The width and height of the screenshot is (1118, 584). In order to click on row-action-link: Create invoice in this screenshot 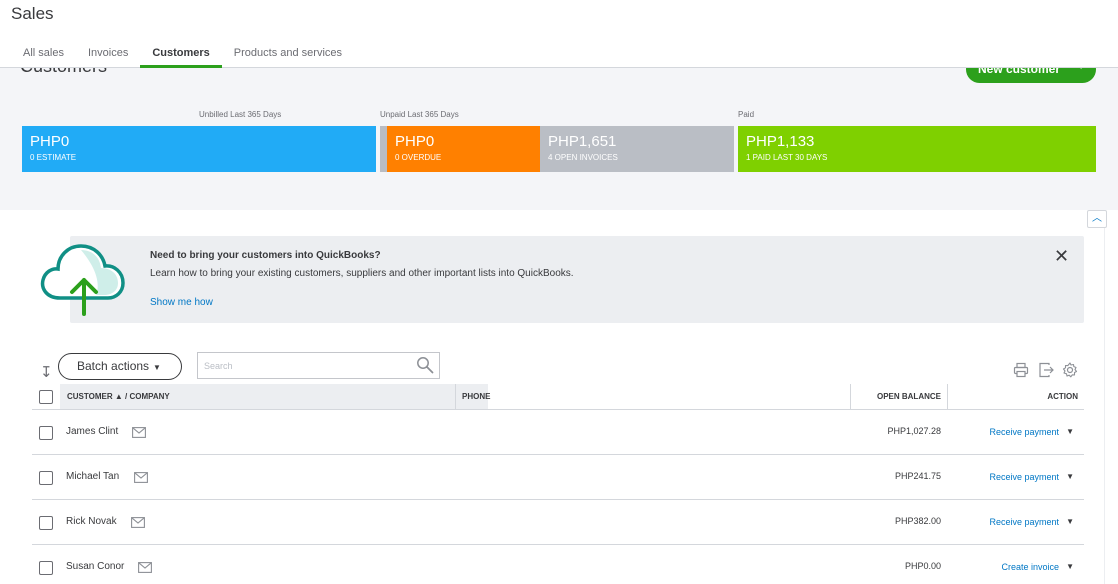, I will do `click(1030, 567)`.